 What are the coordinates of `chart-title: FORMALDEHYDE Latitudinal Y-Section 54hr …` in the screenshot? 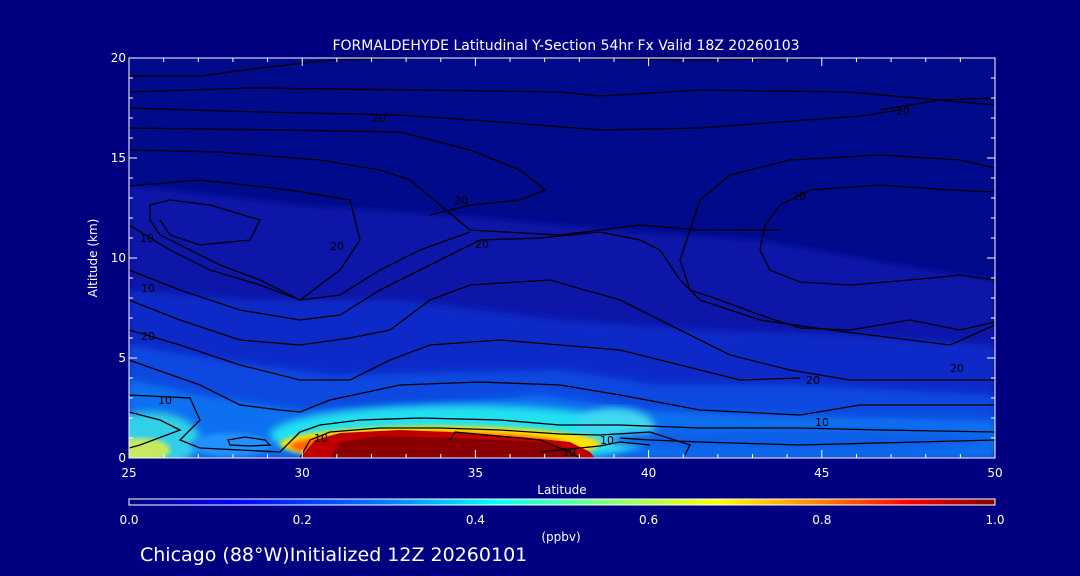 It's located at (565, 46).